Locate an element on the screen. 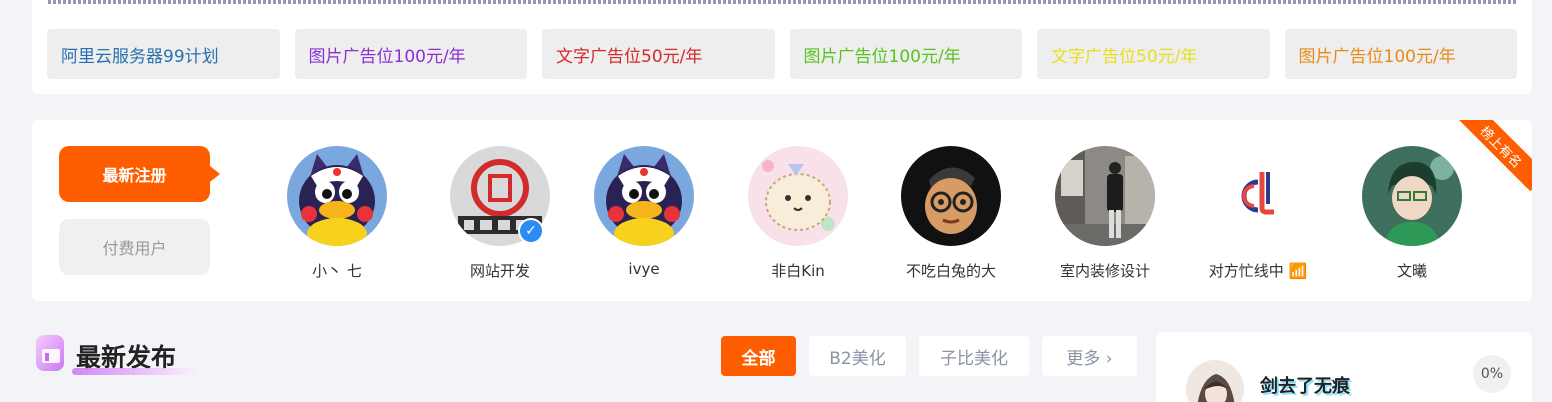 This screenshot has width=1552, height=402. banner-strip is located at coordinates (783, 2).